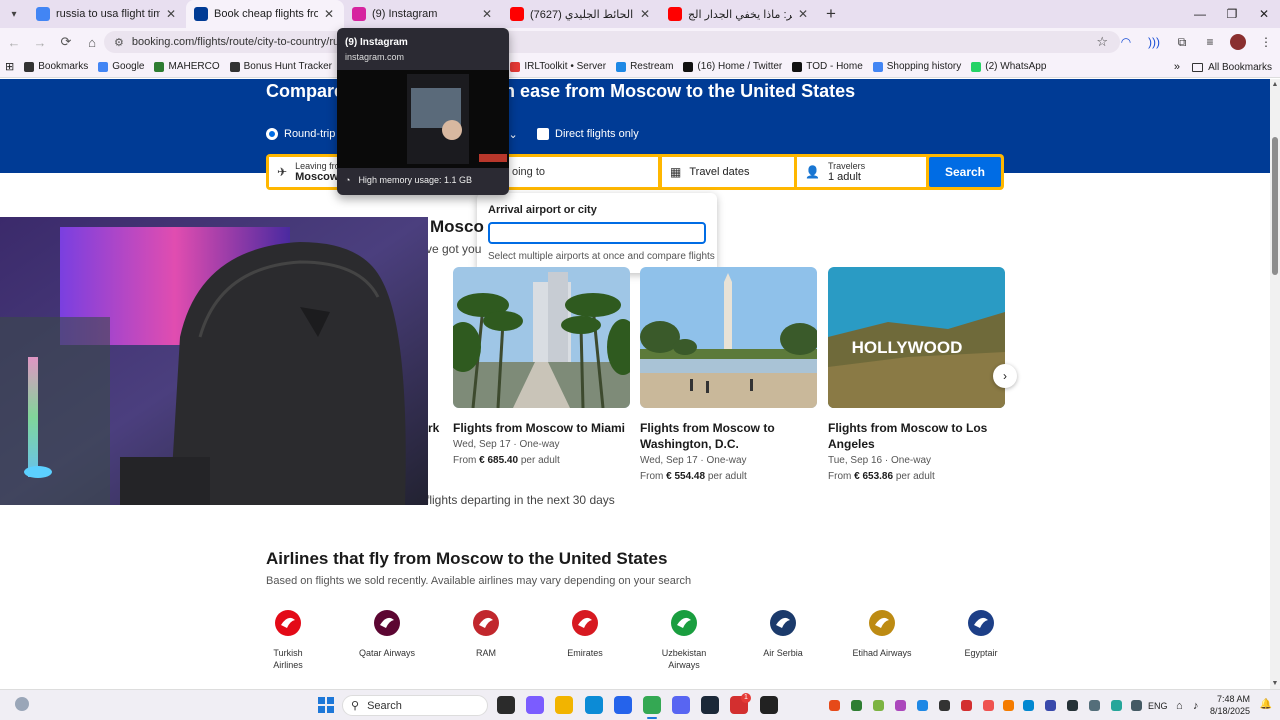 The height and width of the screenshot is (720, 1280). I want to click on site-info-icon: ⚙, so click(119, 42).